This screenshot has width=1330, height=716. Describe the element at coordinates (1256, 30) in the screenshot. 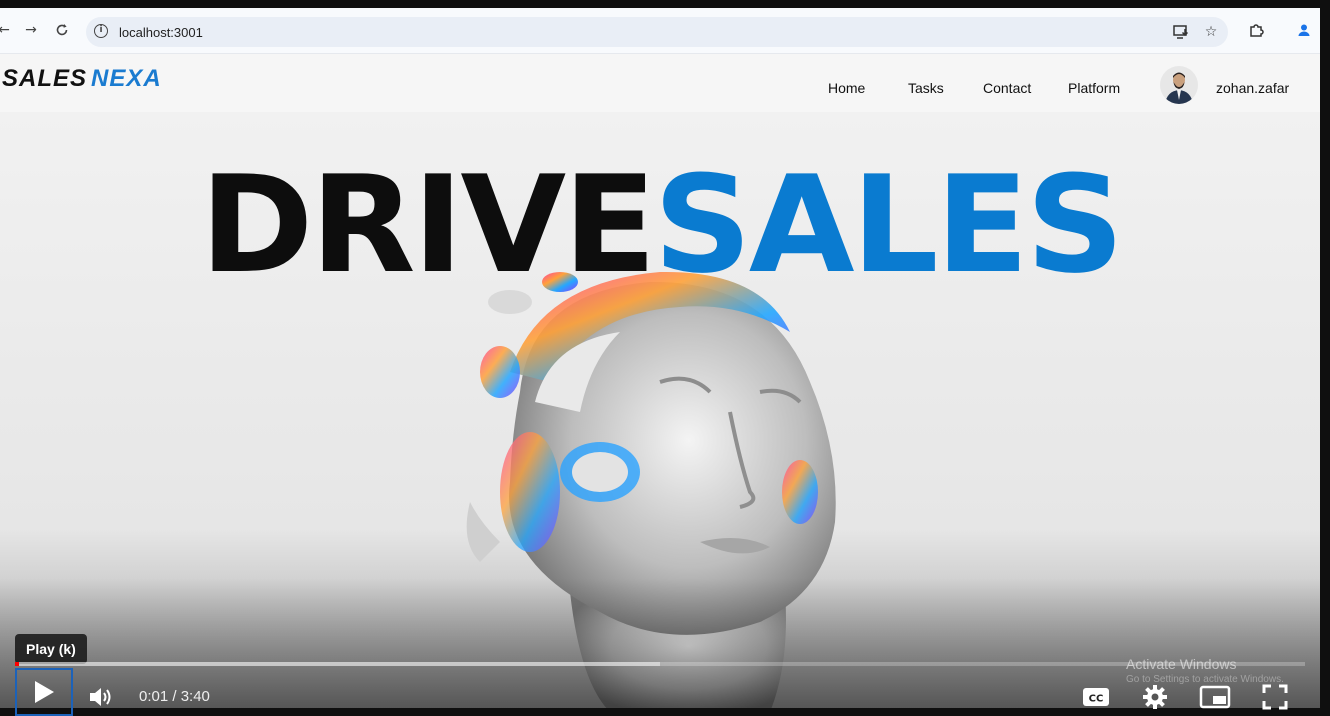

I see `extensions-puzzle-icon` at that location.